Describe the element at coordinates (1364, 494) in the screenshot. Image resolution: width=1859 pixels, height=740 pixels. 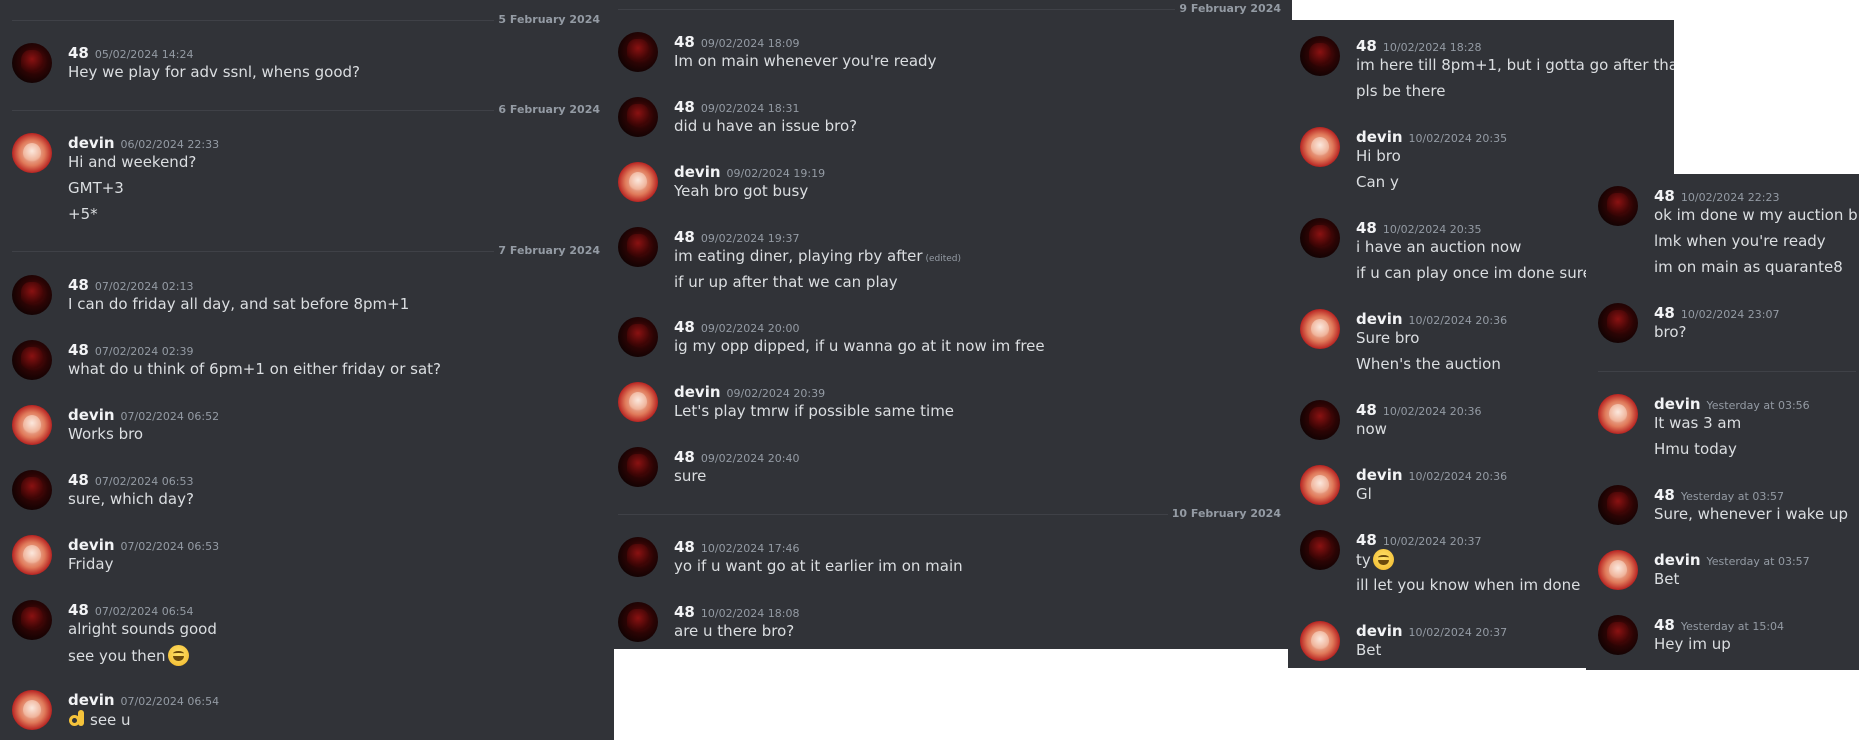
I see `message-text: Gl` at that location.